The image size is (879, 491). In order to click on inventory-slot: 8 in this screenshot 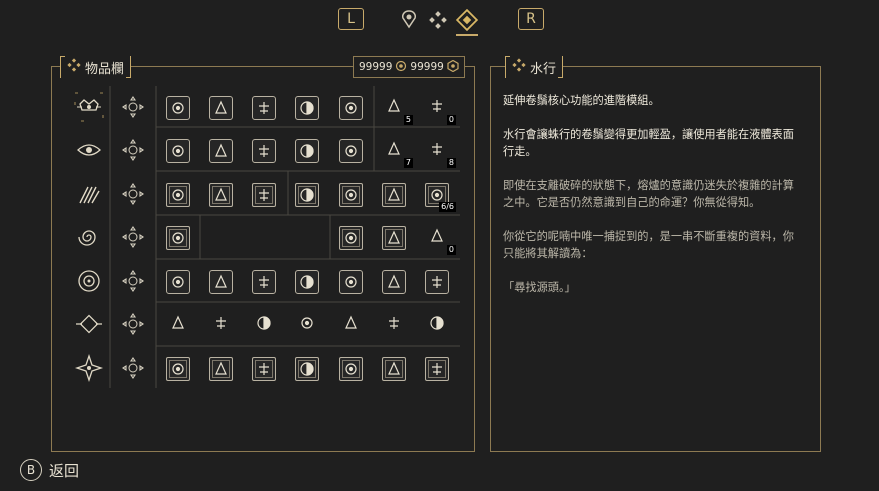, I will do `click(440, 153)`.